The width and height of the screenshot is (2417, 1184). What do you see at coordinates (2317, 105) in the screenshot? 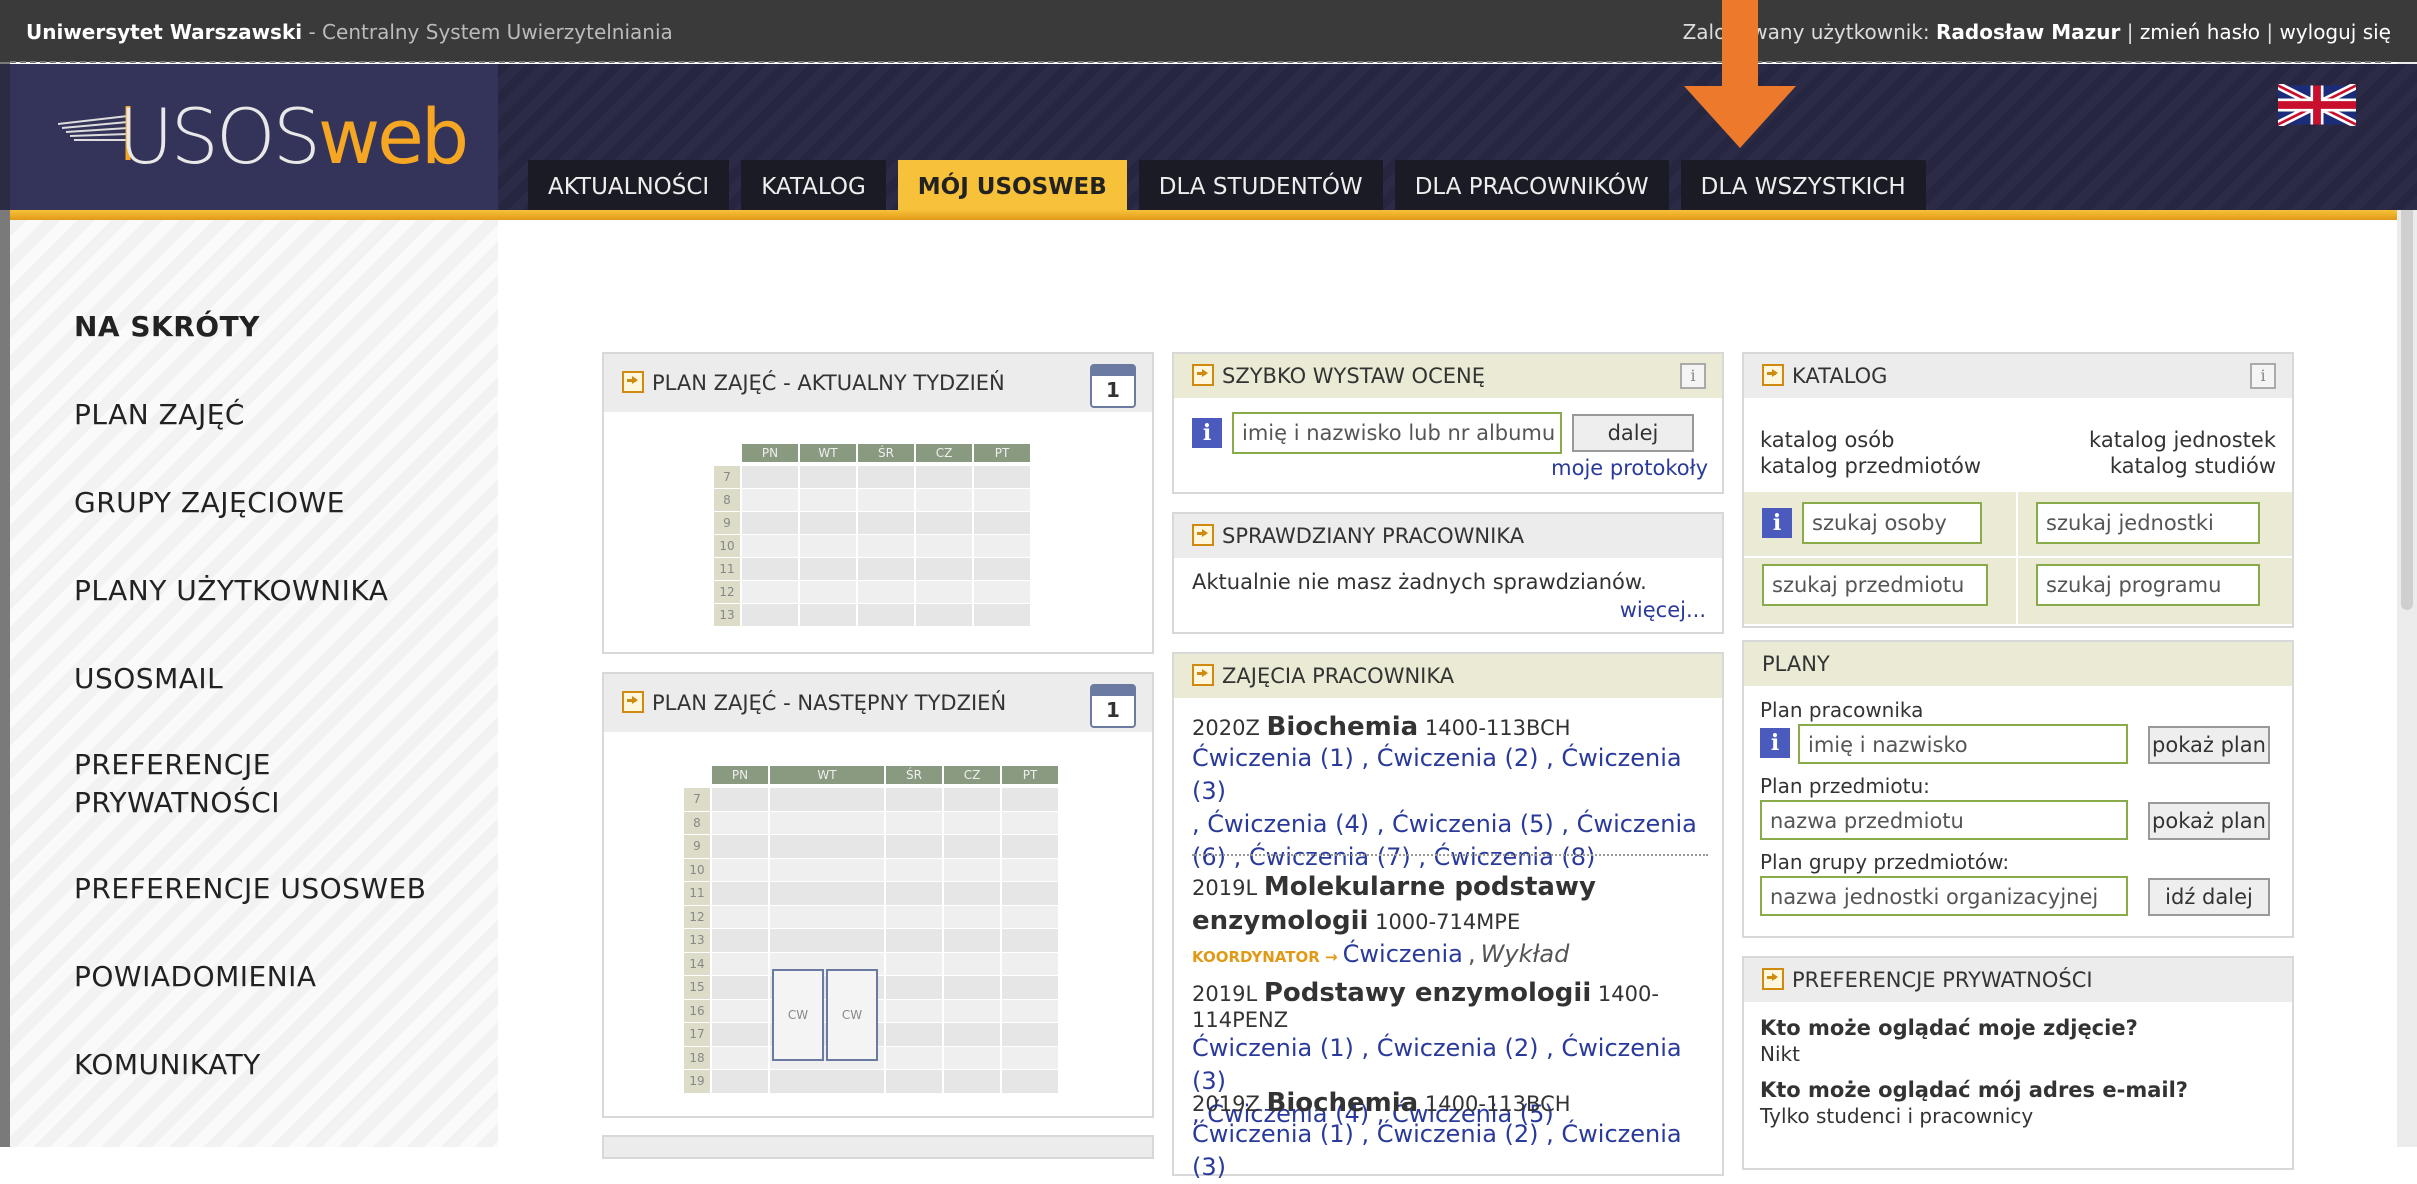
I see `english-flag-icon` at bounding box center [2317, 105].